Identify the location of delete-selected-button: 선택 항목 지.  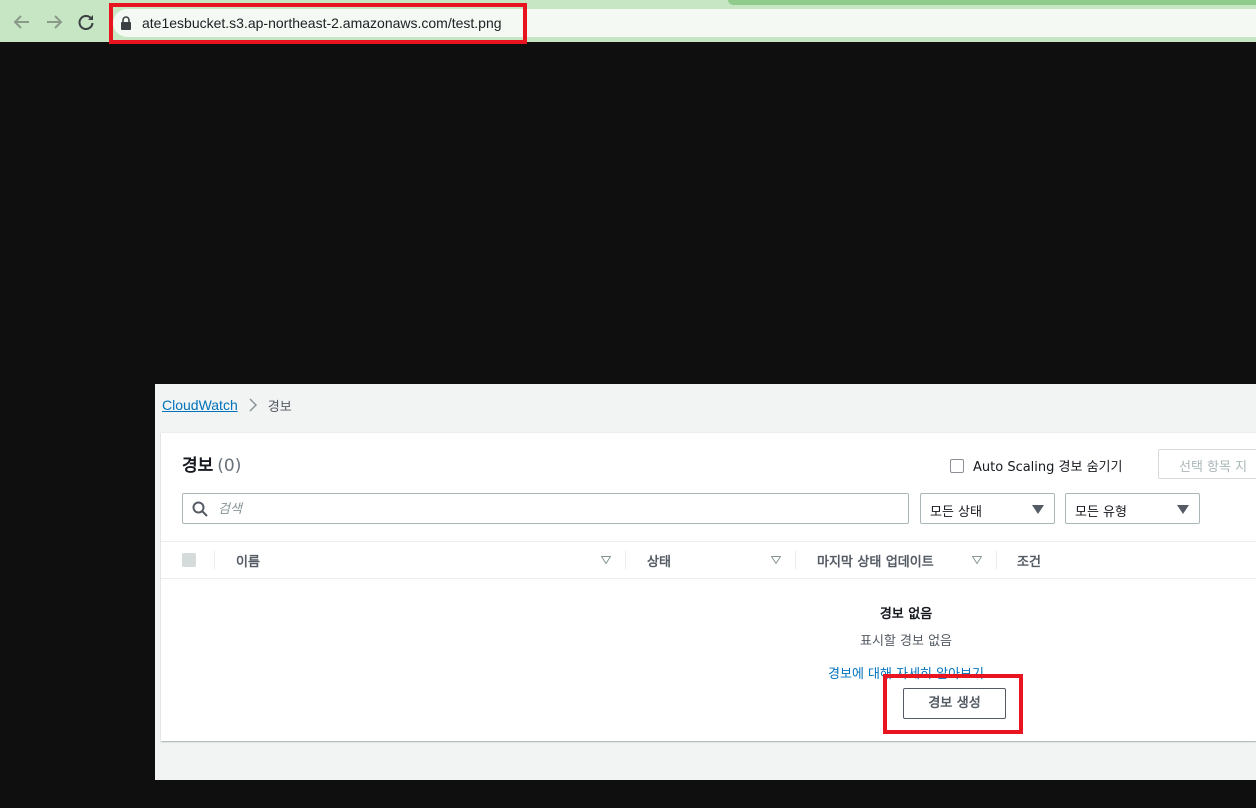
(1207, 464).